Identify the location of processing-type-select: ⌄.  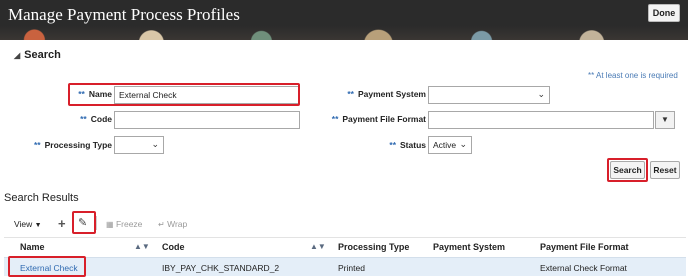
(139, 145).